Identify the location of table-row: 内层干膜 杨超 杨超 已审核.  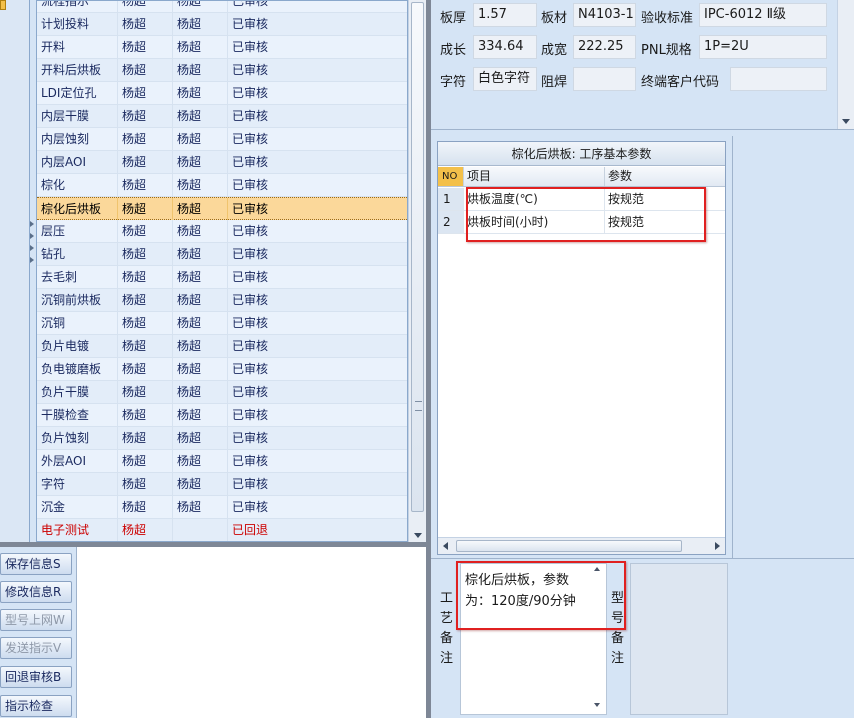
(222, 116).